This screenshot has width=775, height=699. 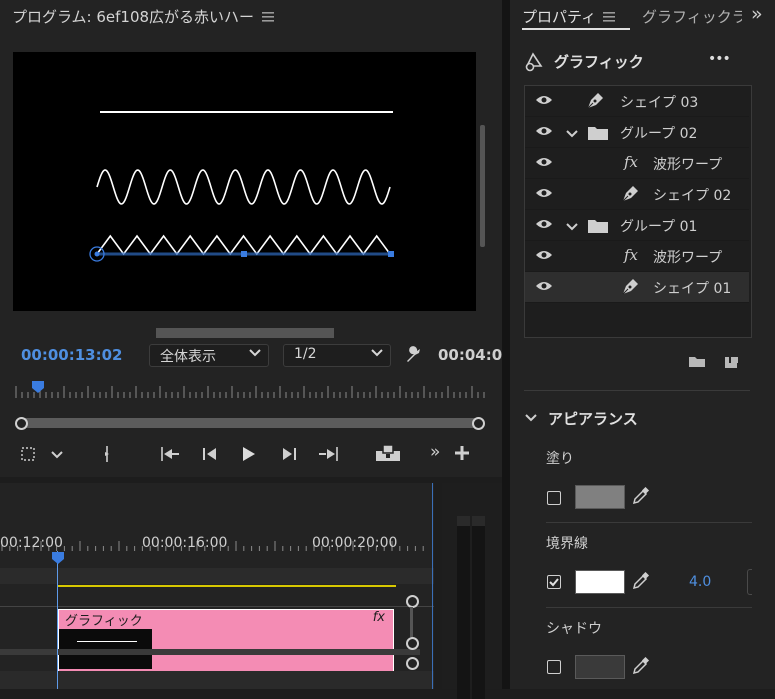 I want to click on safe-margins-icon, so click(x=28, y=456).